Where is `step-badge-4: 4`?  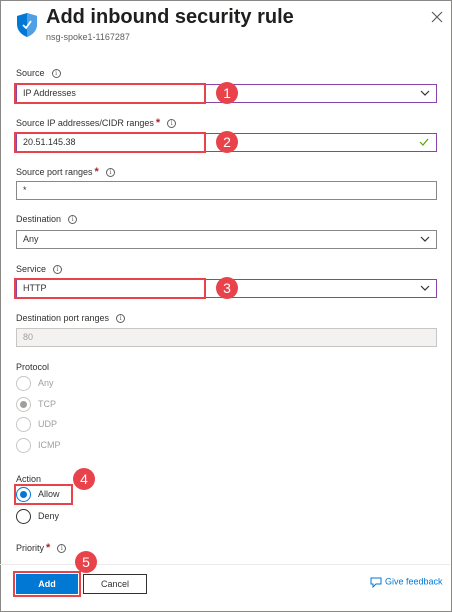
step-badge-4: 4 is located at coordinates (84, 479).